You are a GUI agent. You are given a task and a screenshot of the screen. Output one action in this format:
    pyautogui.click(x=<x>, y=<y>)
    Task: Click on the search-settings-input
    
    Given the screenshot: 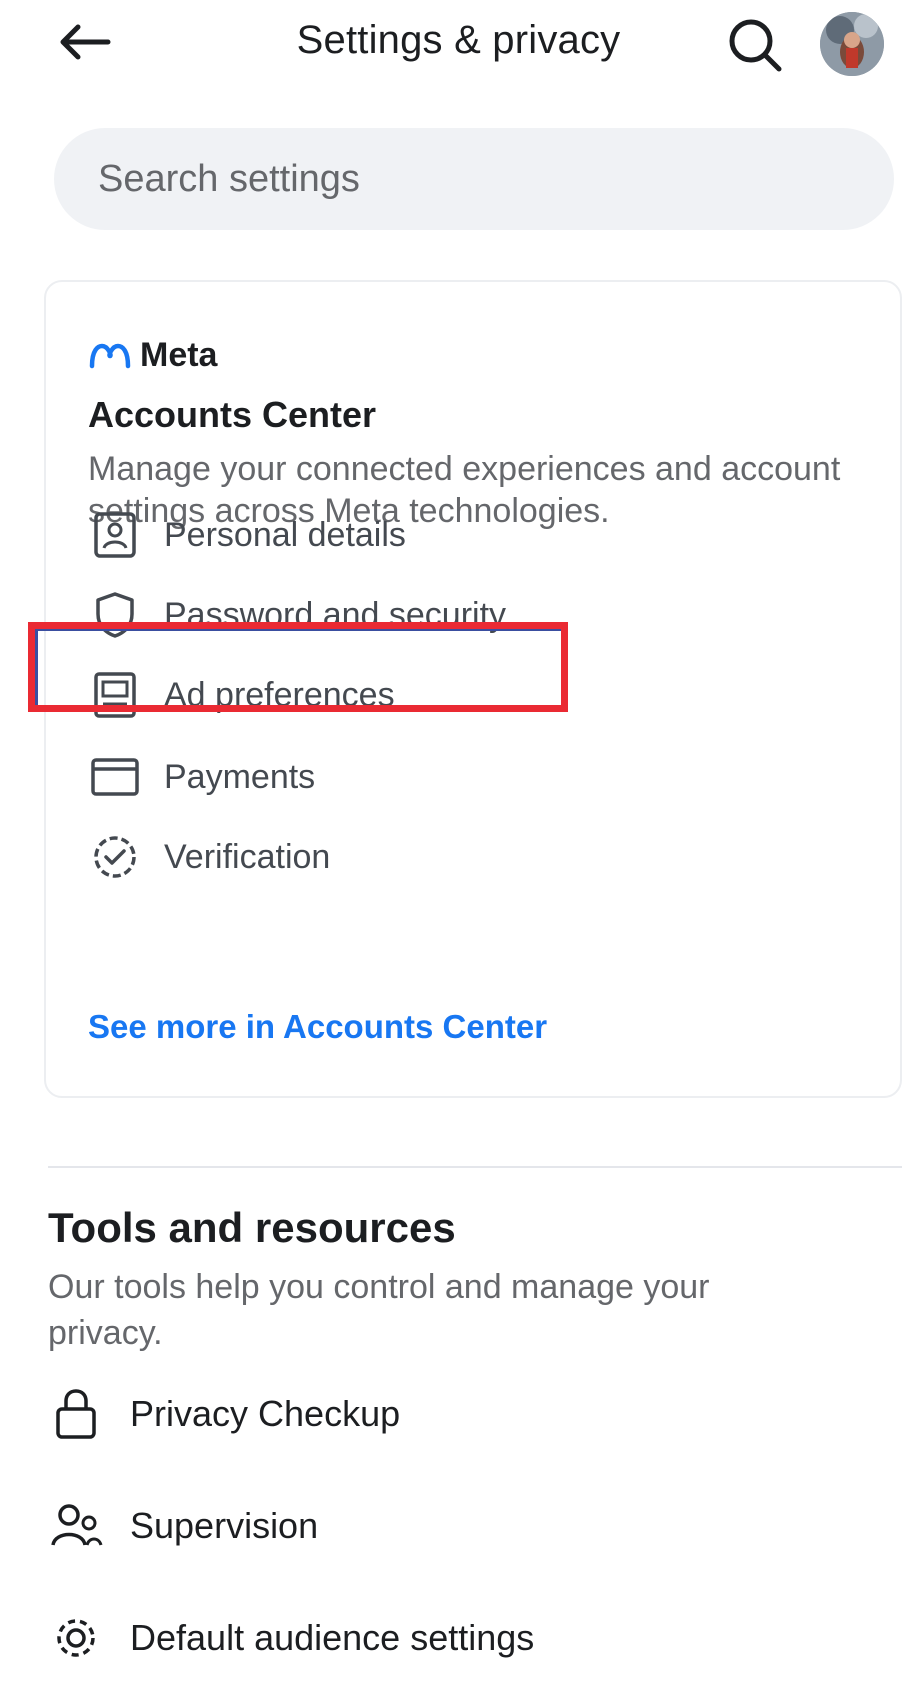 What is the action you would take?
    pyautogui.click(x=474, y=179)
    